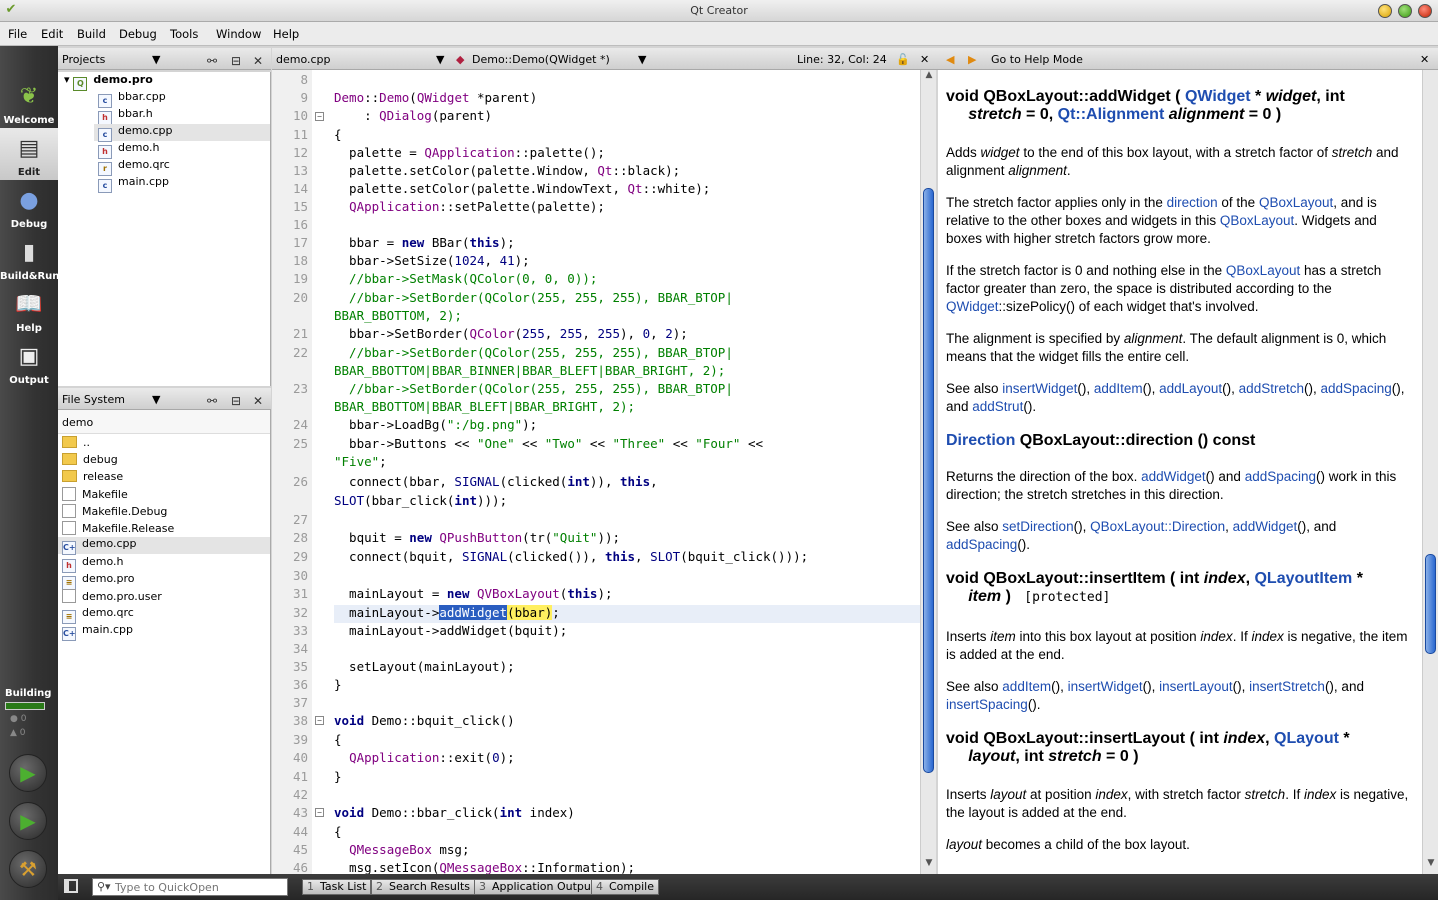 The image size is (1438, 900). Describe the element at coordinates (1037, 59) in the screenshot. I see `go-to-help-mode-button: Go to Help Mode` at that location.